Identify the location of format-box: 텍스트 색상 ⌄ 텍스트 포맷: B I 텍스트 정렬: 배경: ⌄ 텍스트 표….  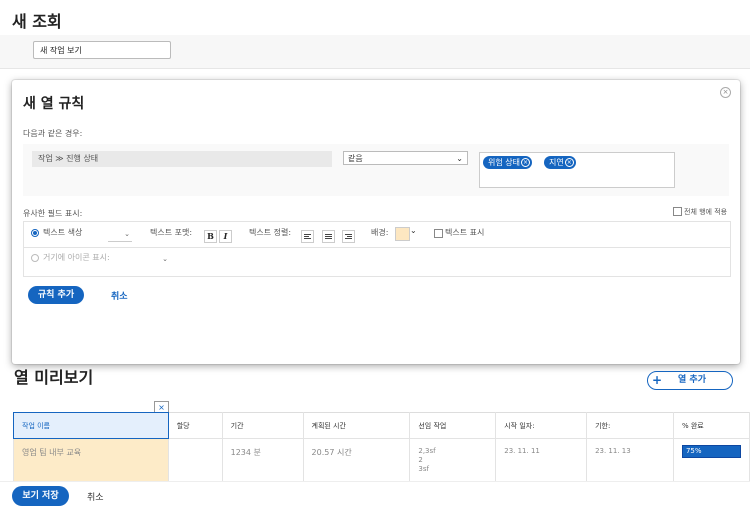
(377, 249).